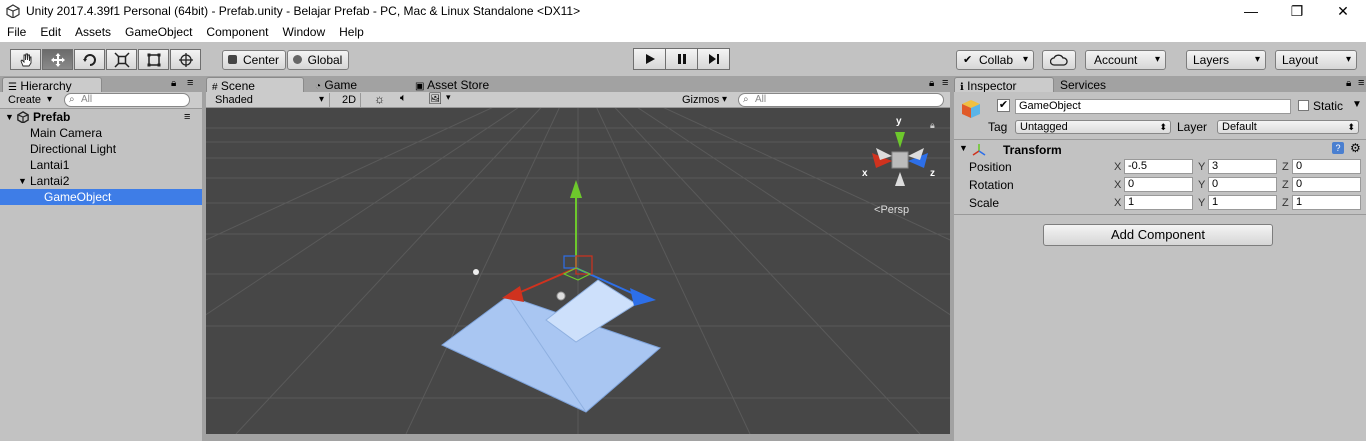 The image size is (1366, 441). Describe the element at coordinates (271, 100) in the screenshot. I see `shading-mode-dropdown: Shaded` at that location.